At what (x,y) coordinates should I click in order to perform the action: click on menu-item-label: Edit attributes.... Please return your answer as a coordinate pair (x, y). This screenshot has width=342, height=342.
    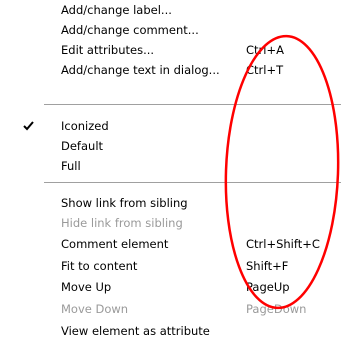
    Looking at the image, I should click on (108, 50).